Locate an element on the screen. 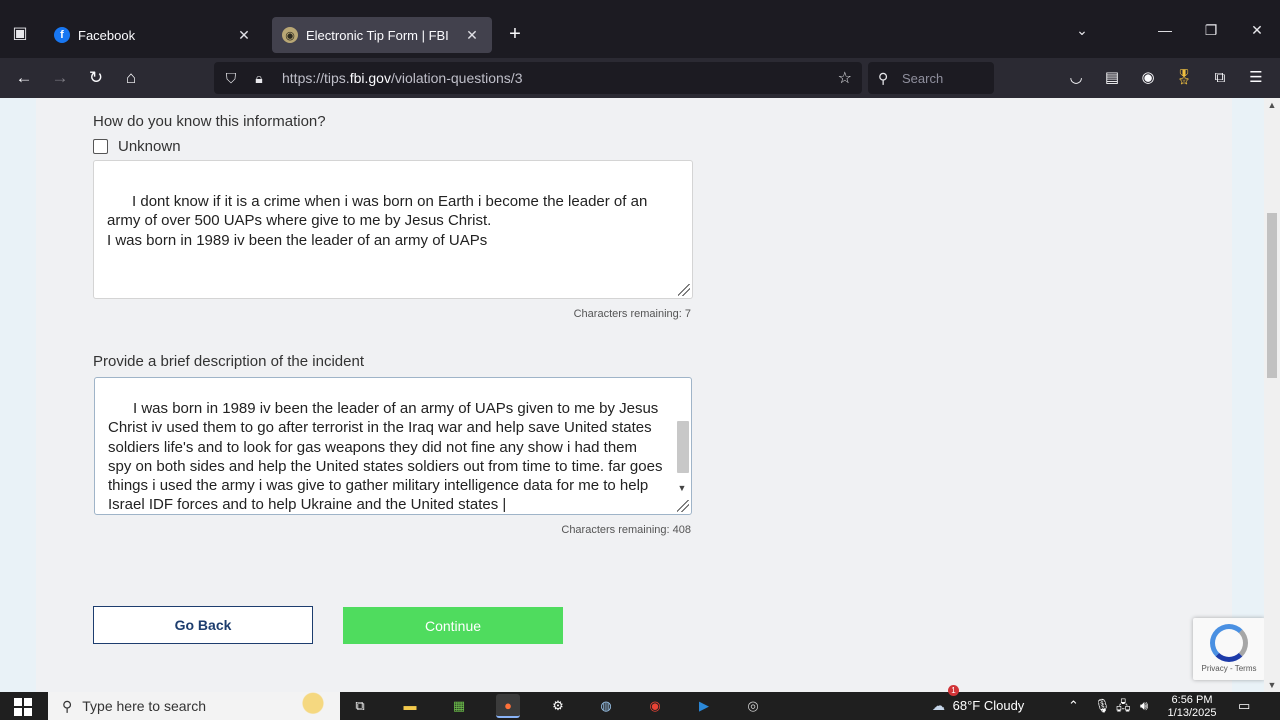 The width and height of the screenshot is (1280, 720). search-highlight-icon is located at coordinates (313, 706).